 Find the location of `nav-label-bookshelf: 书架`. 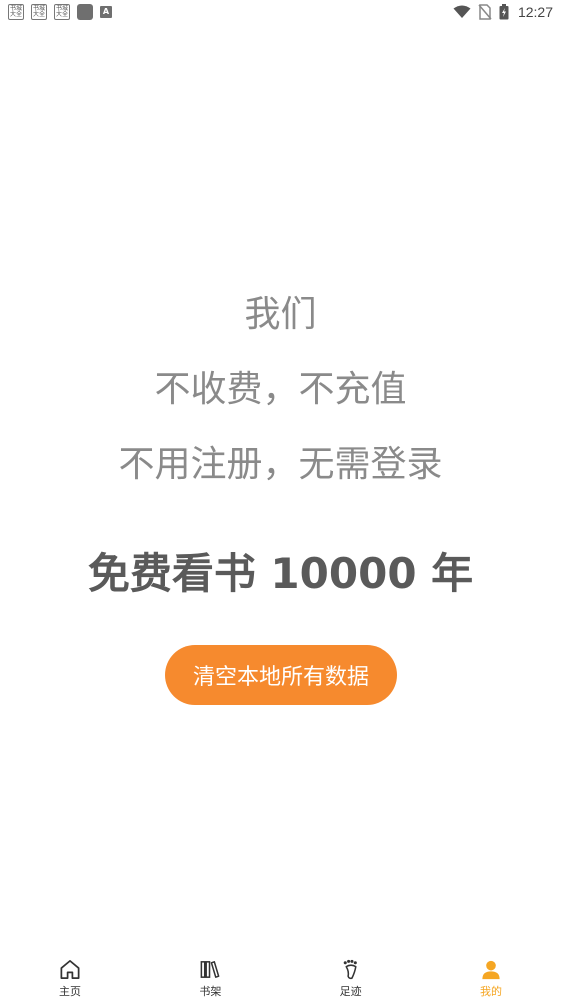

nav-label-bookshelf: 书架 is located at coordinates (210, 991).